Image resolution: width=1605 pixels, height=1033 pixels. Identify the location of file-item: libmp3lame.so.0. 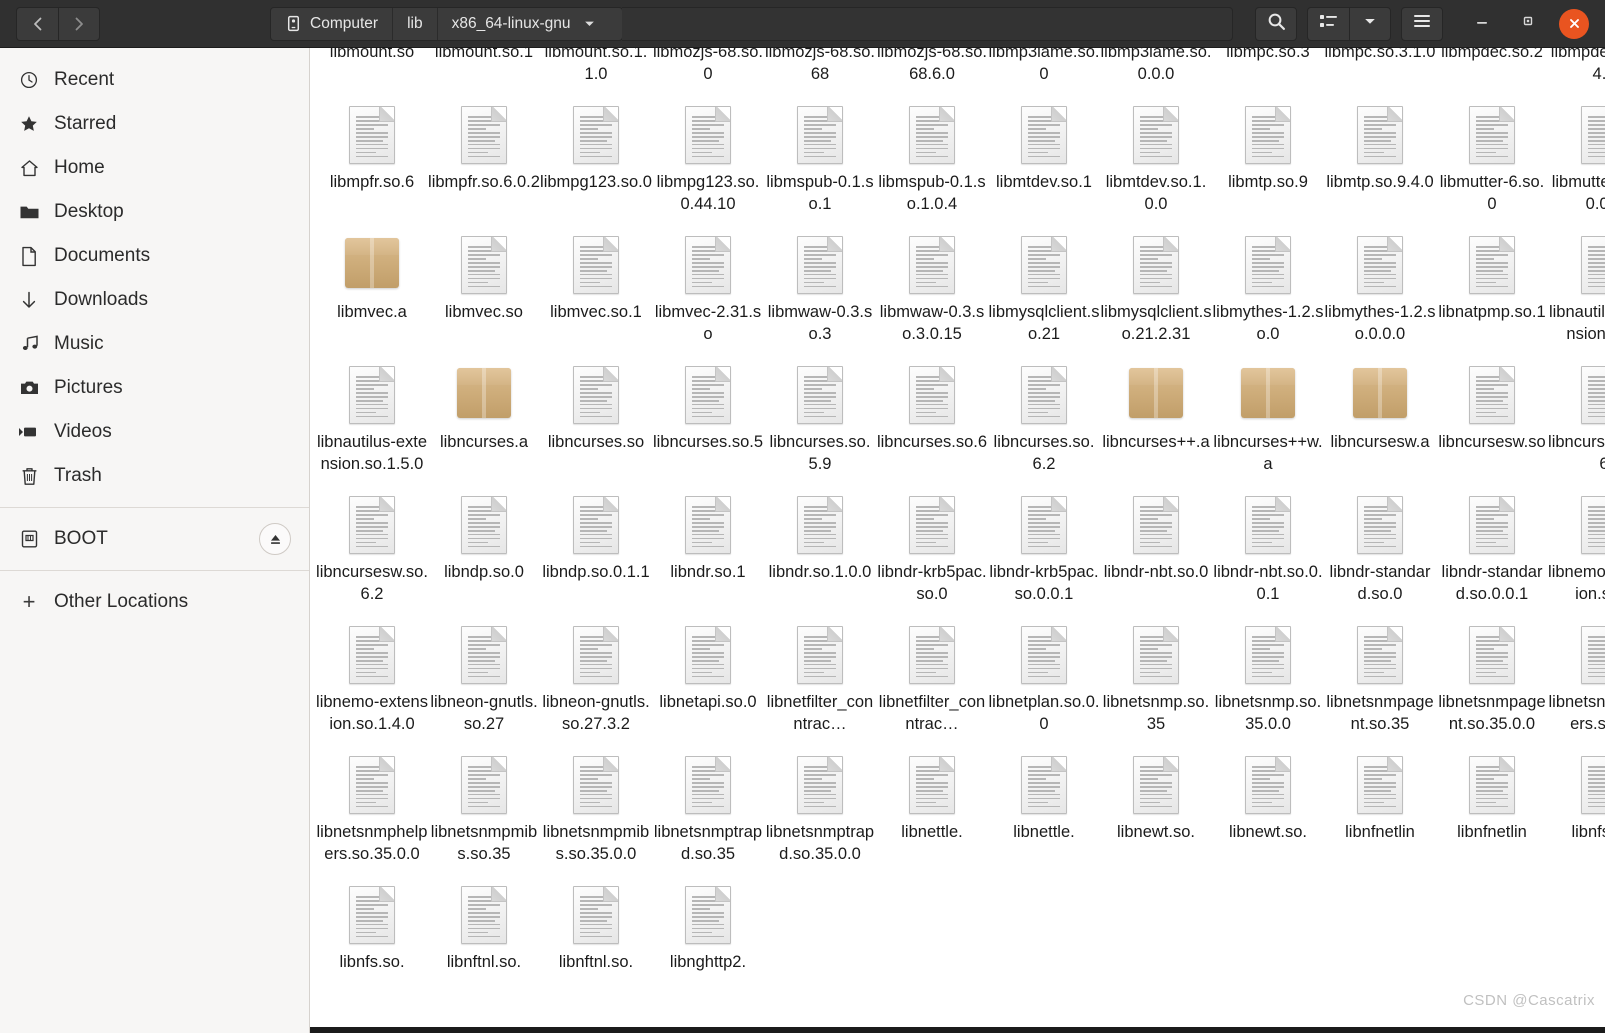
(1044, 74).